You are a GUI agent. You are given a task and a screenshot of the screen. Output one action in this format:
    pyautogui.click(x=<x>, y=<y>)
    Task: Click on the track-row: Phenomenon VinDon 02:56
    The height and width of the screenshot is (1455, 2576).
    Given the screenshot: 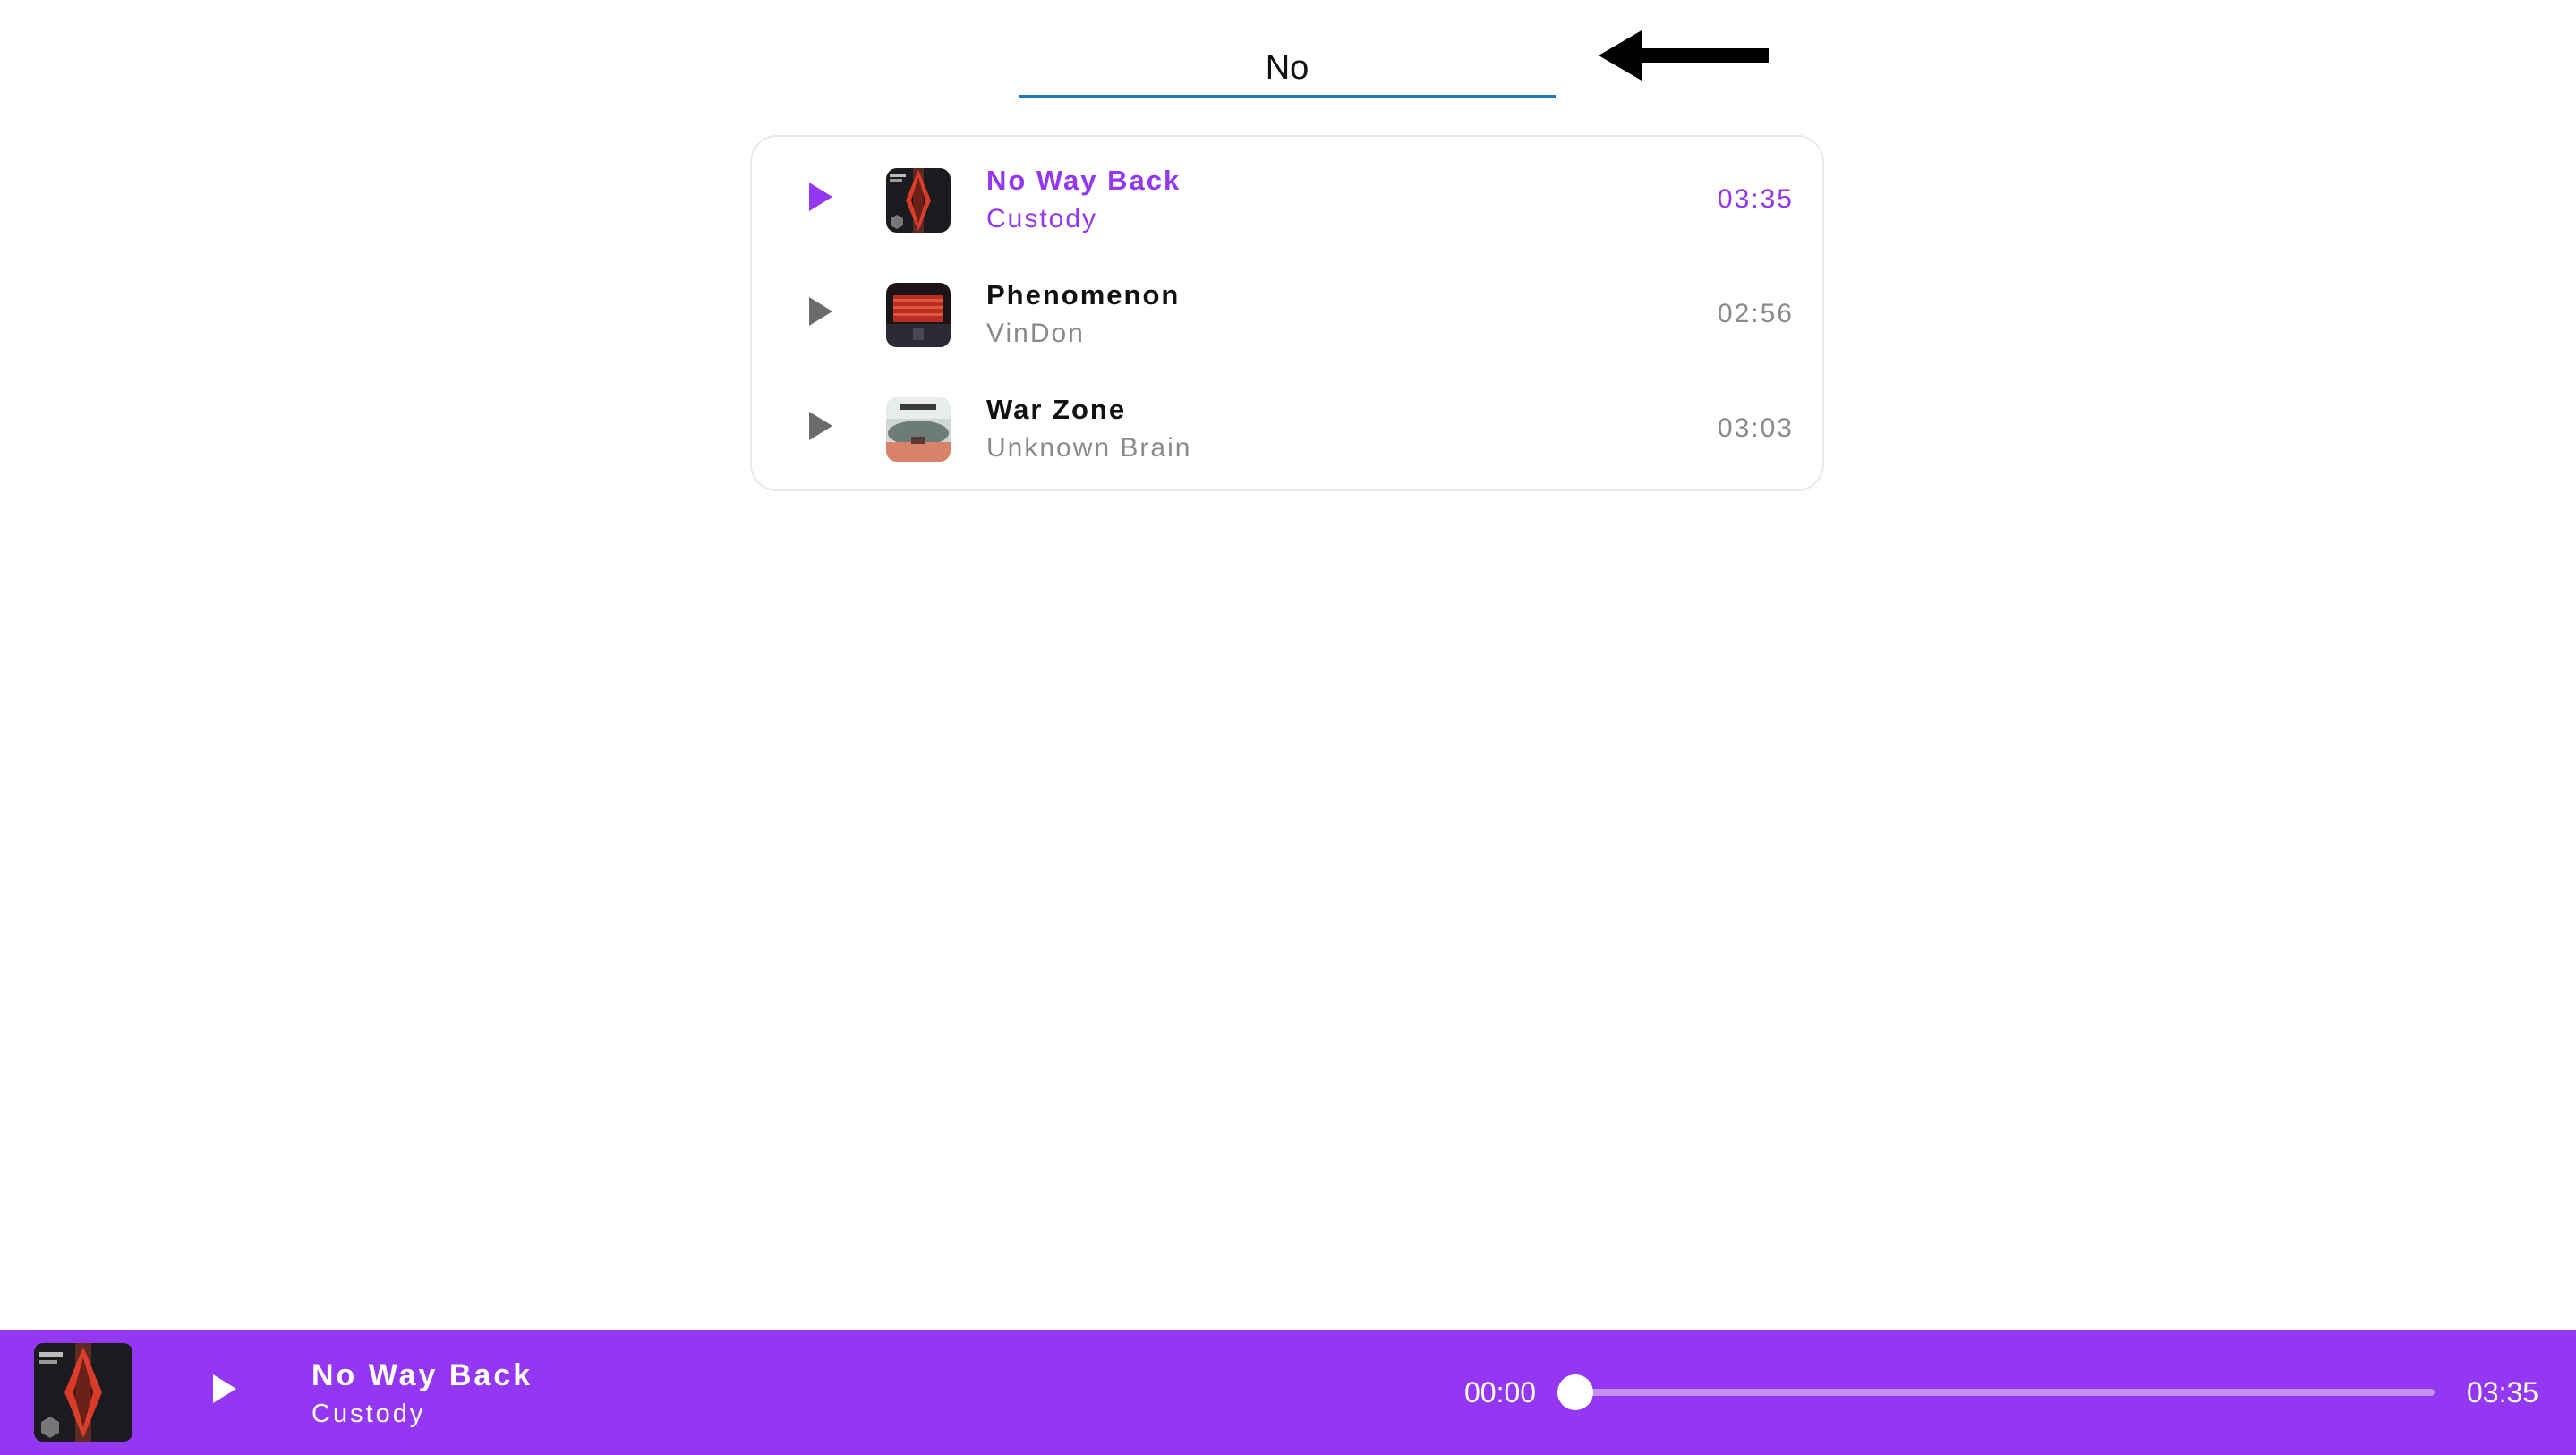 What is the action you would take?
    pyautogui.click(x=1287, y=311)
    